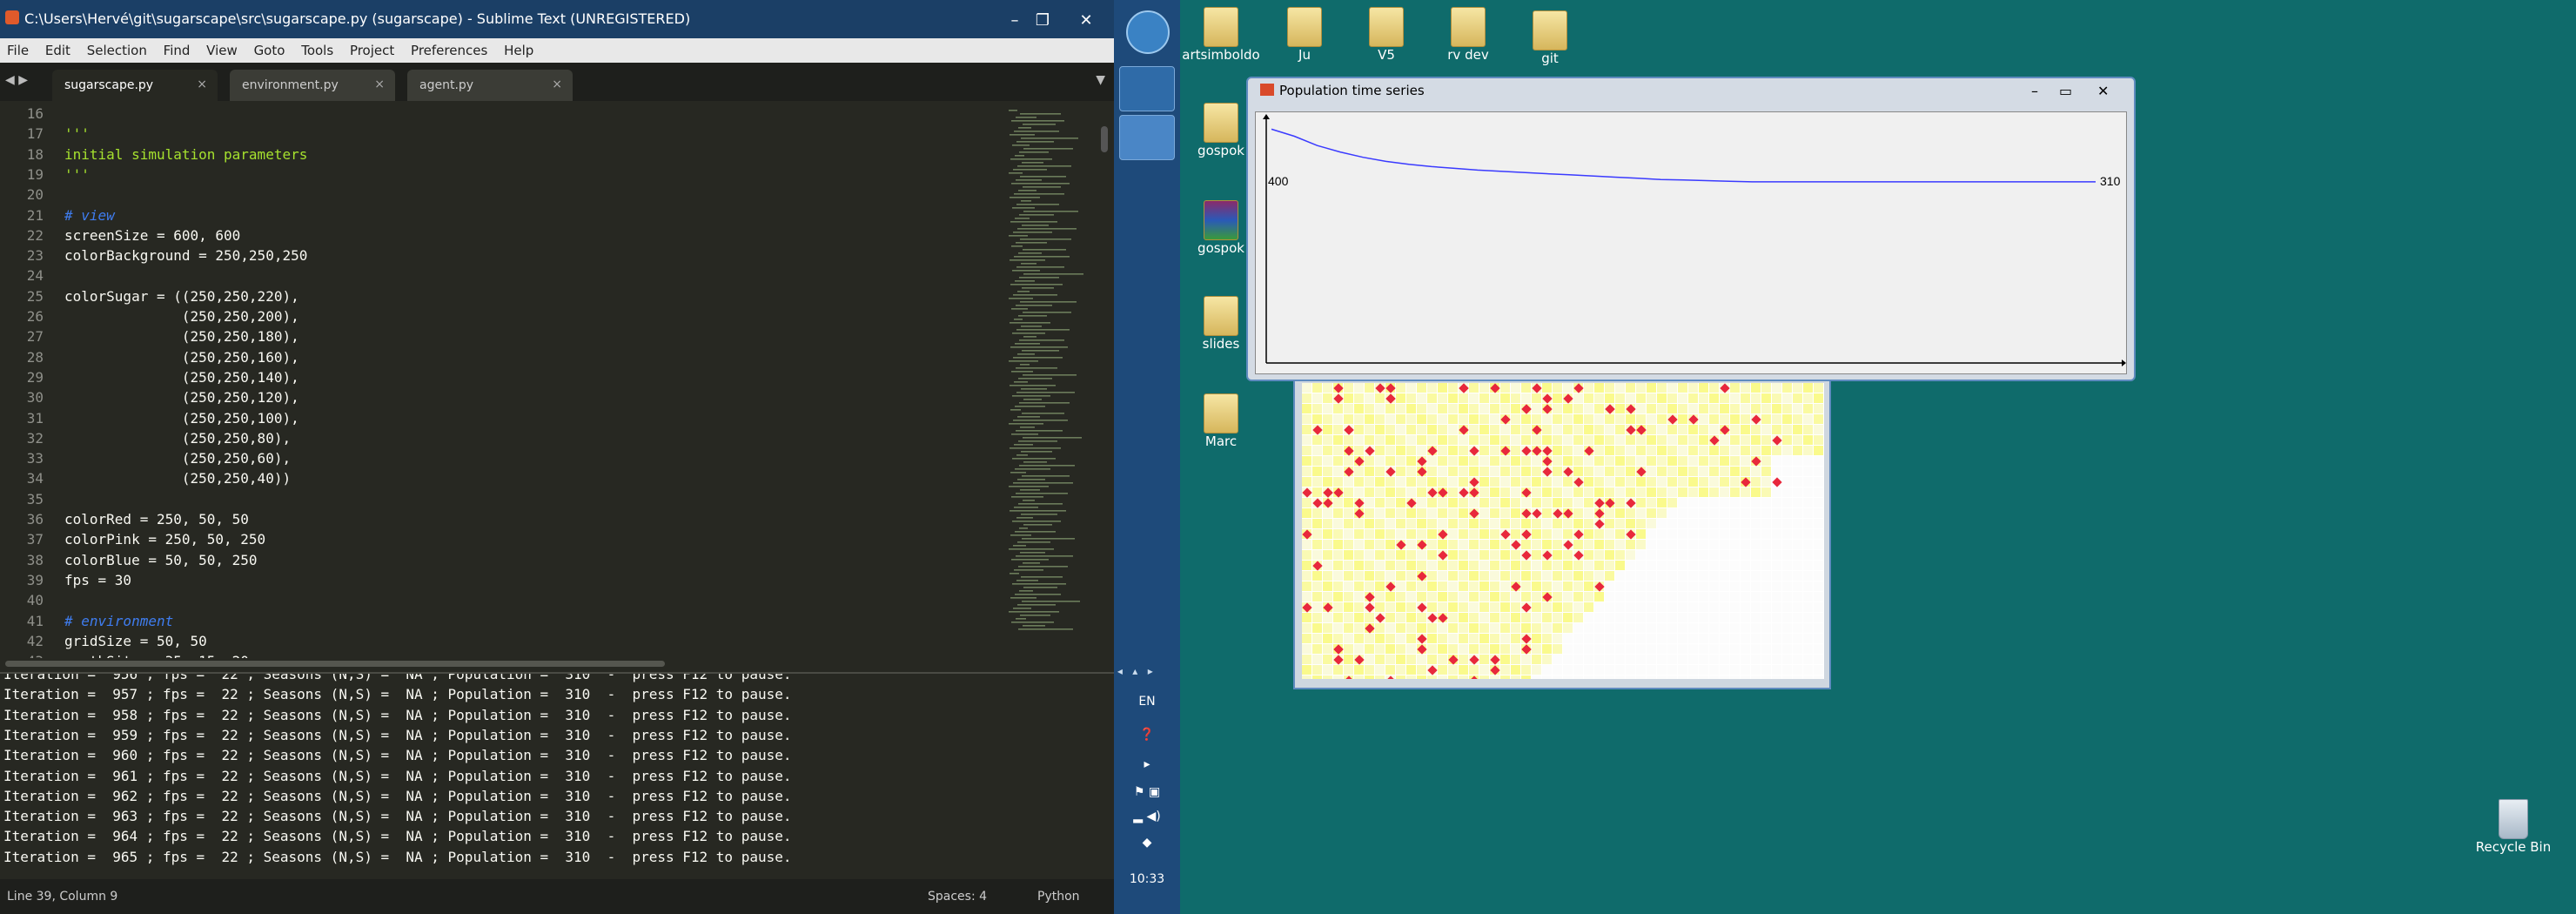 The height and width of the screenshot is (914, 2576). What do you see at coordinates (1221, 421) in the screenshot?
I see `desktop-icon-marc: Marc` at bounding box center [1221, 421].